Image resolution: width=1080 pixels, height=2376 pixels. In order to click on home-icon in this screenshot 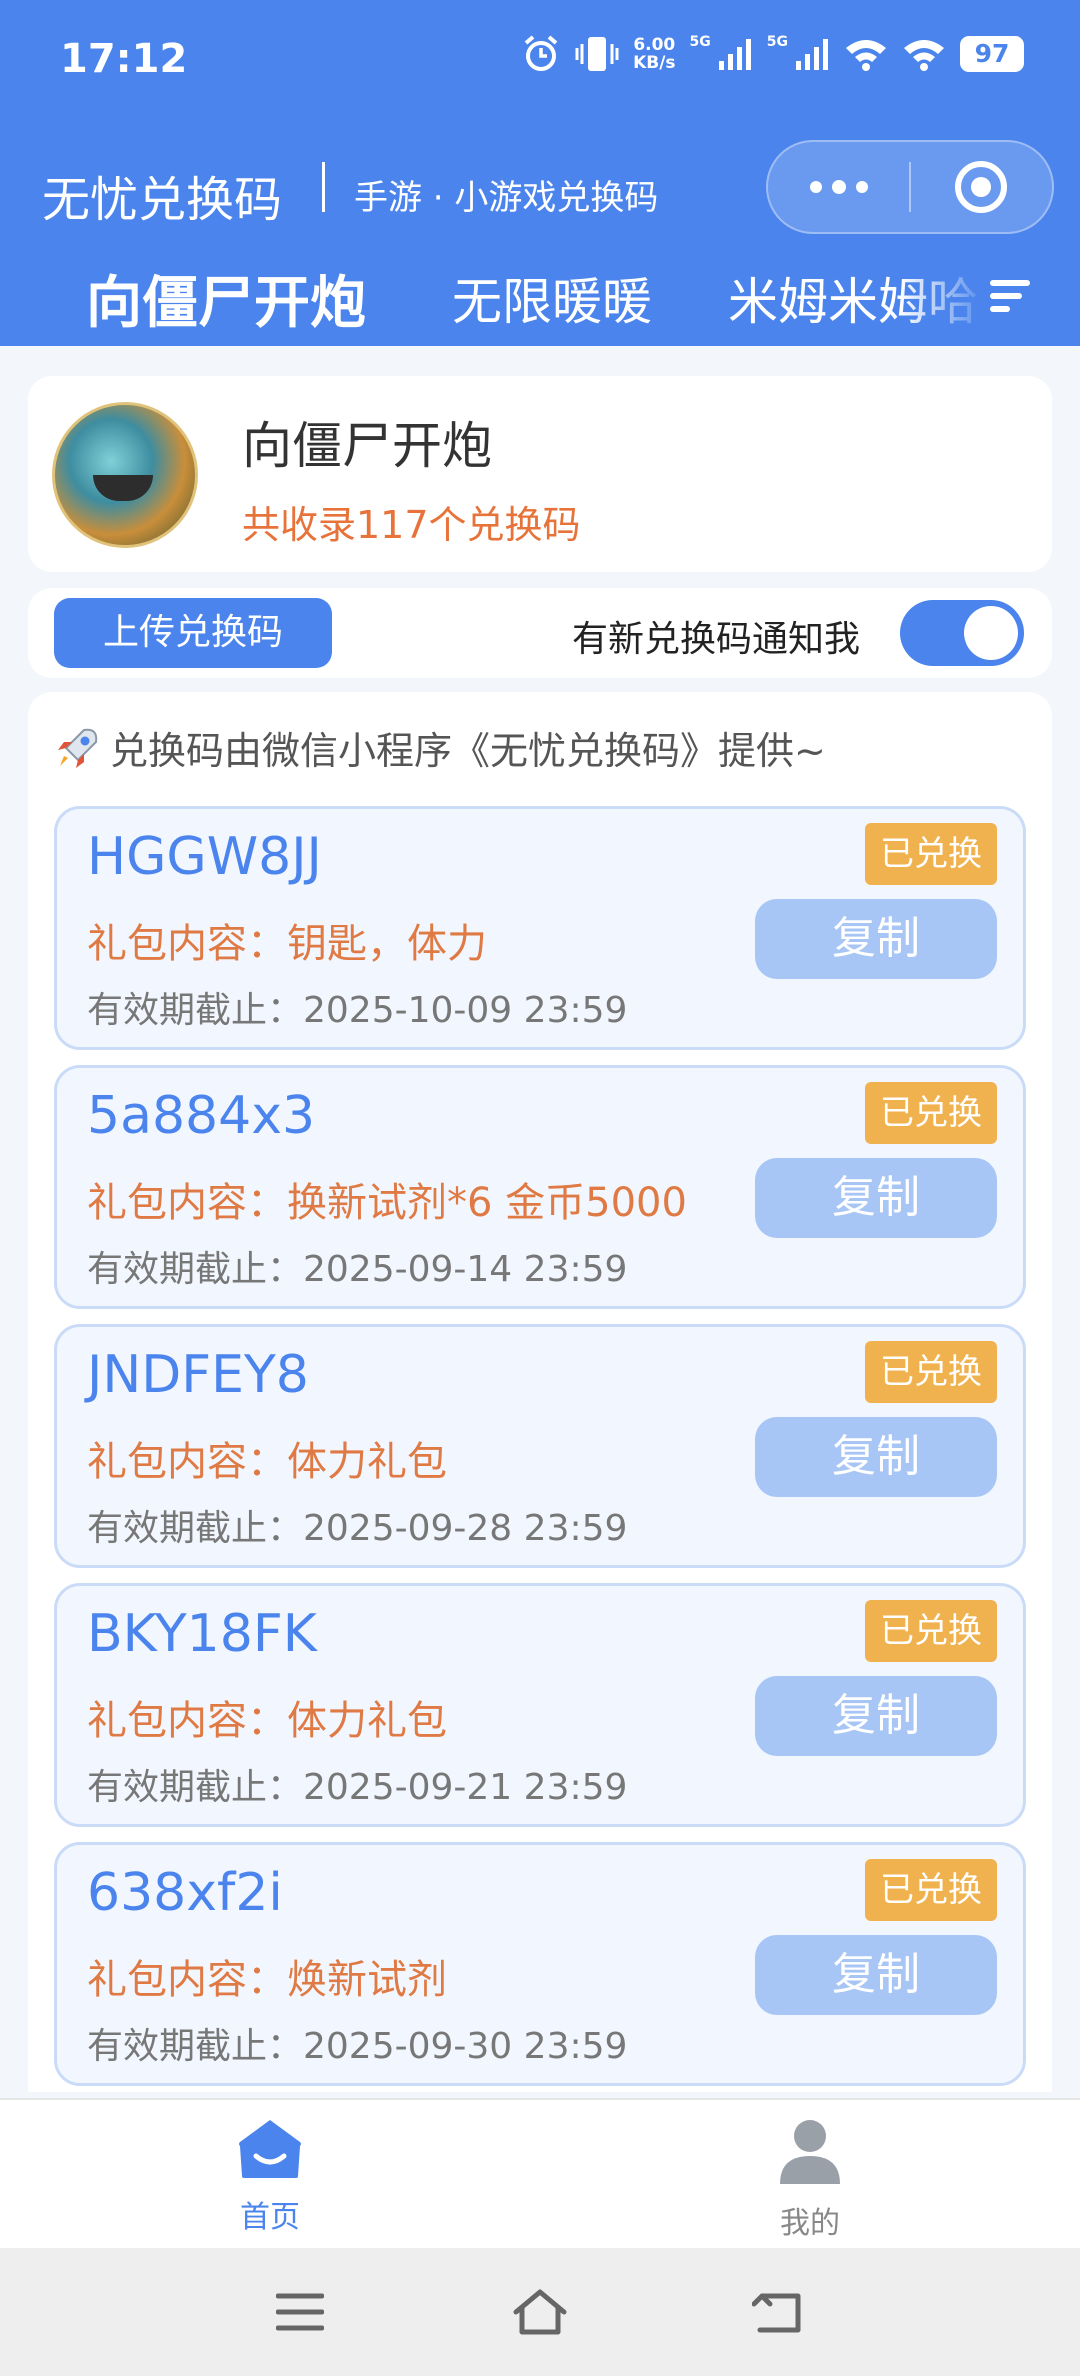, I will do `click(270, 2149)`.